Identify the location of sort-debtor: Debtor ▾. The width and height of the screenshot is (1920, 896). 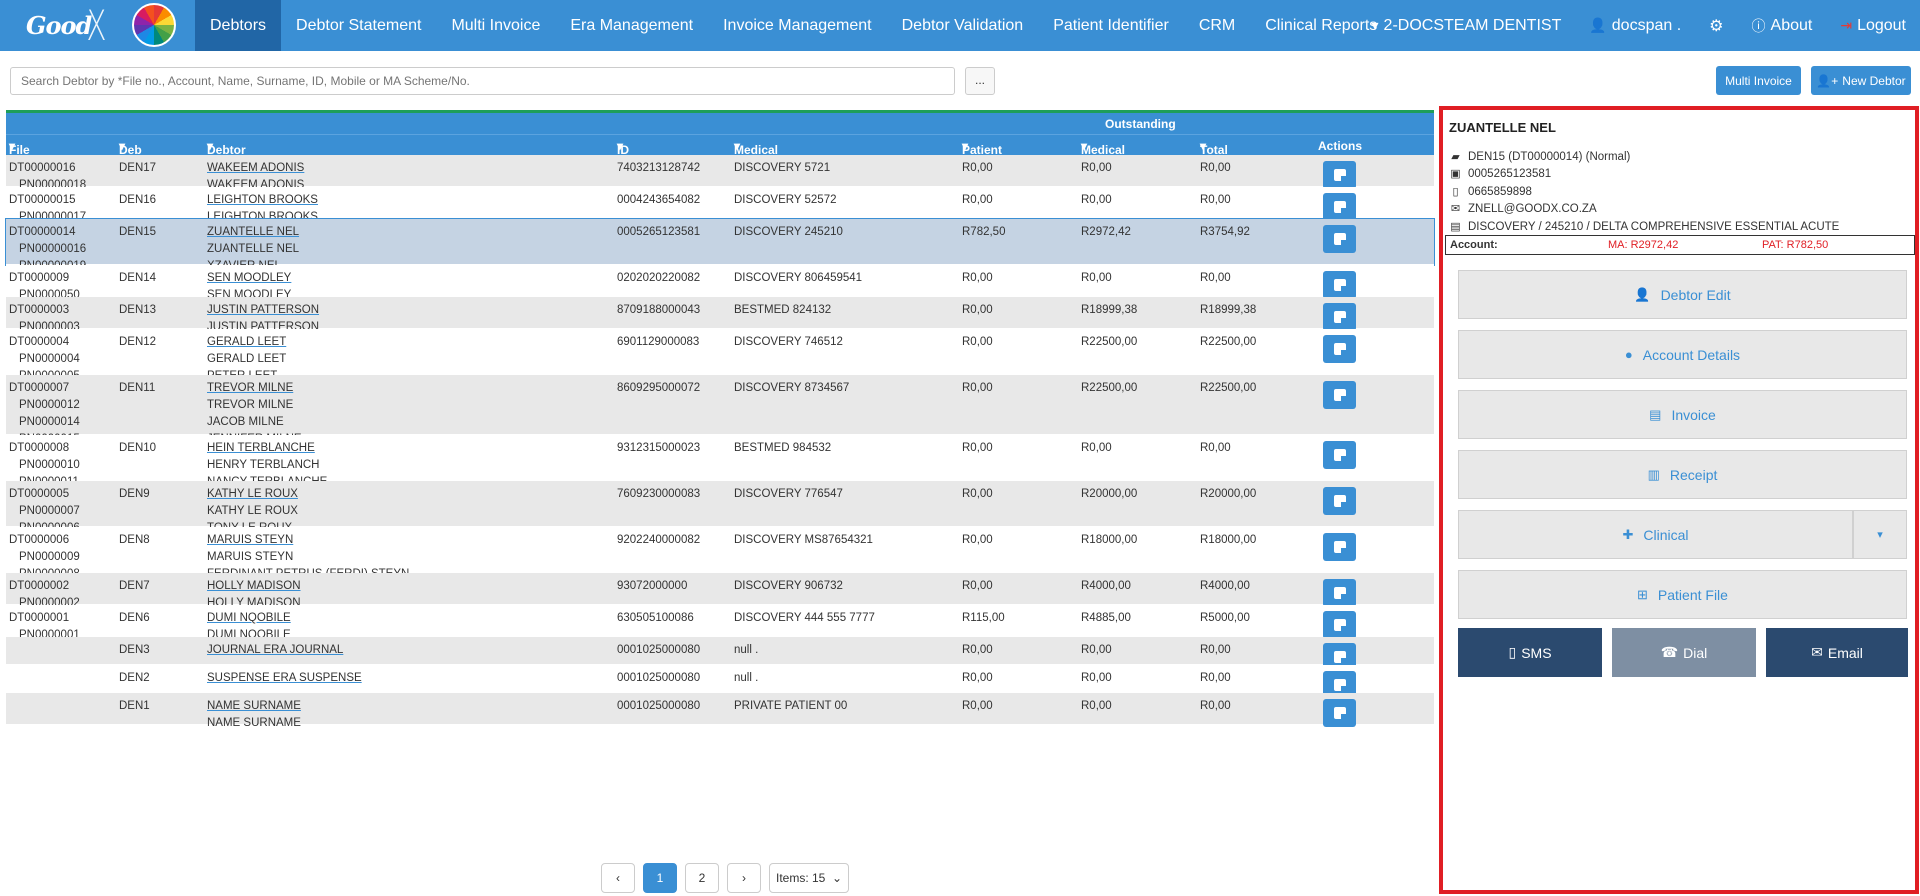
(226, 148).